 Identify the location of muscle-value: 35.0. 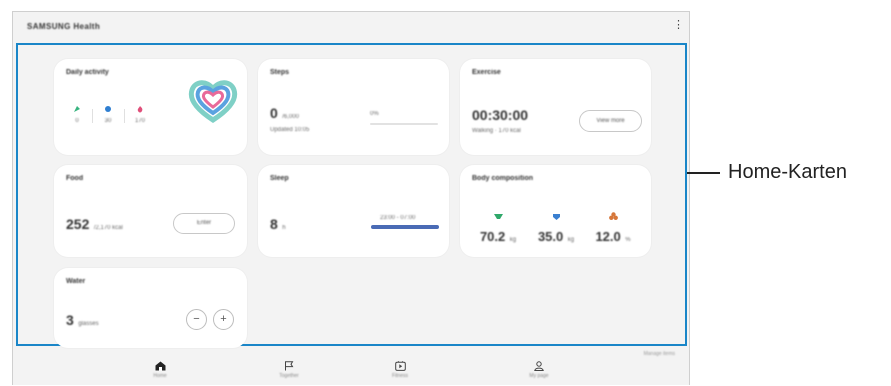
(550, 236).